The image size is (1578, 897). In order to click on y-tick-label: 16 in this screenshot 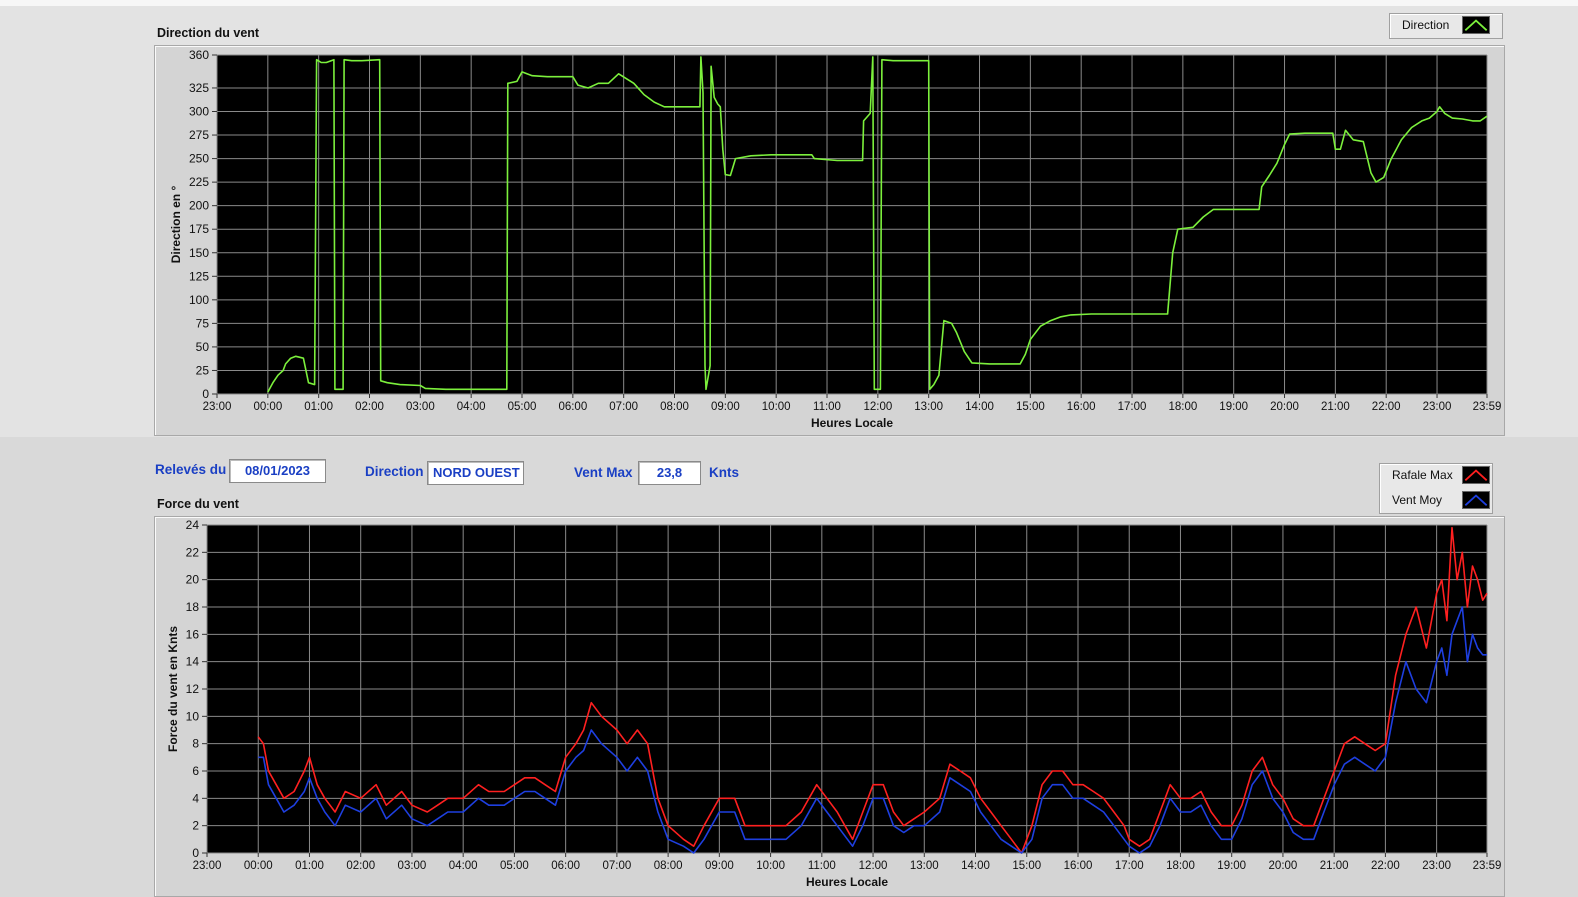, I will do `click(193, 634)`.